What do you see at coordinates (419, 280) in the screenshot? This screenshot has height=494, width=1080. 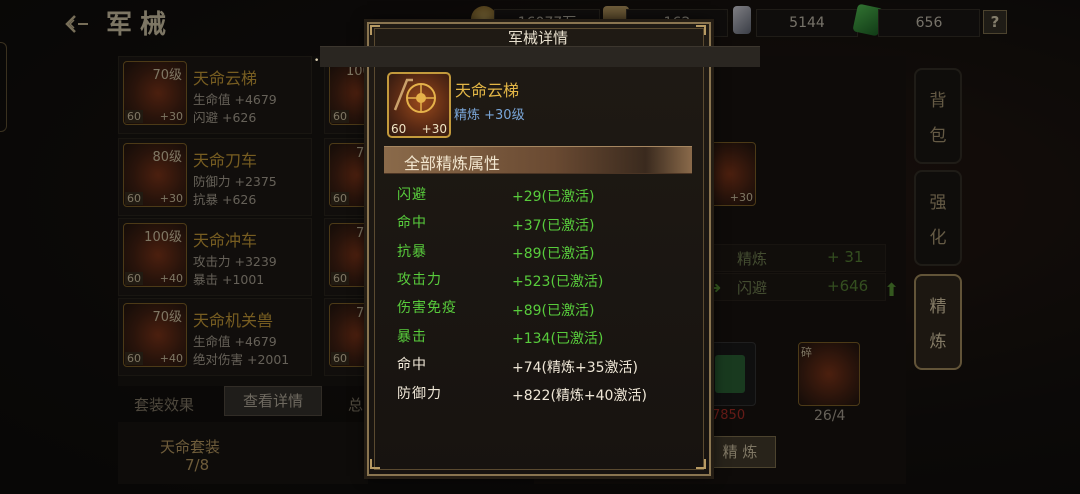 I see `attr-label: 攻击力` at bounding box center [419, 280].